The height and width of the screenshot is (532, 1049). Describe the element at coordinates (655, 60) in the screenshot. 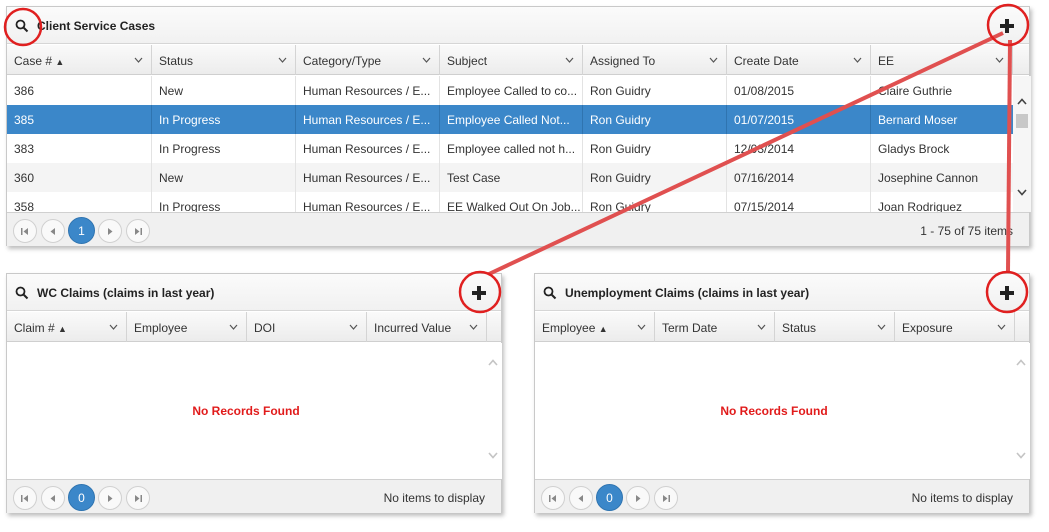

I see `column-header-assigned-to: Assigned To` at that location.